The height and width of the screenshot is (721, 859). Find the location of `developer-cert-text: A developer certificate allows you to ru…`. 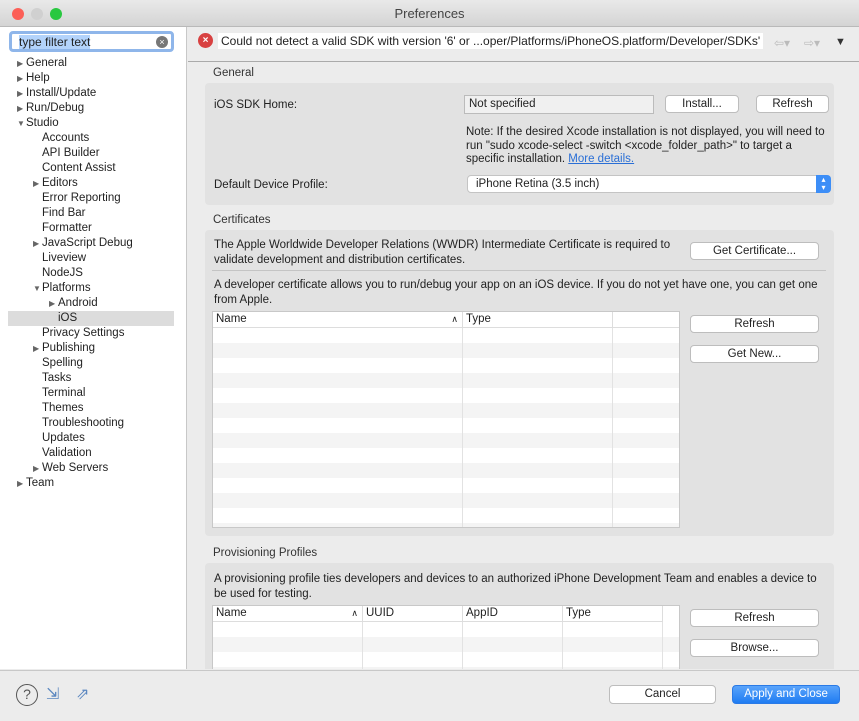

developer-cert-text: A developer certificate allows you to ru… is located at coordinates (516, 292).